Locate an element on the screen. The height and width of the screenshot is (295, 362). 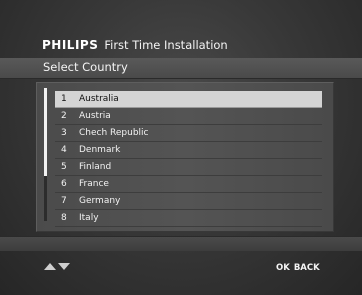
country-item-france: 6 France is located at coordinates (188, 184).